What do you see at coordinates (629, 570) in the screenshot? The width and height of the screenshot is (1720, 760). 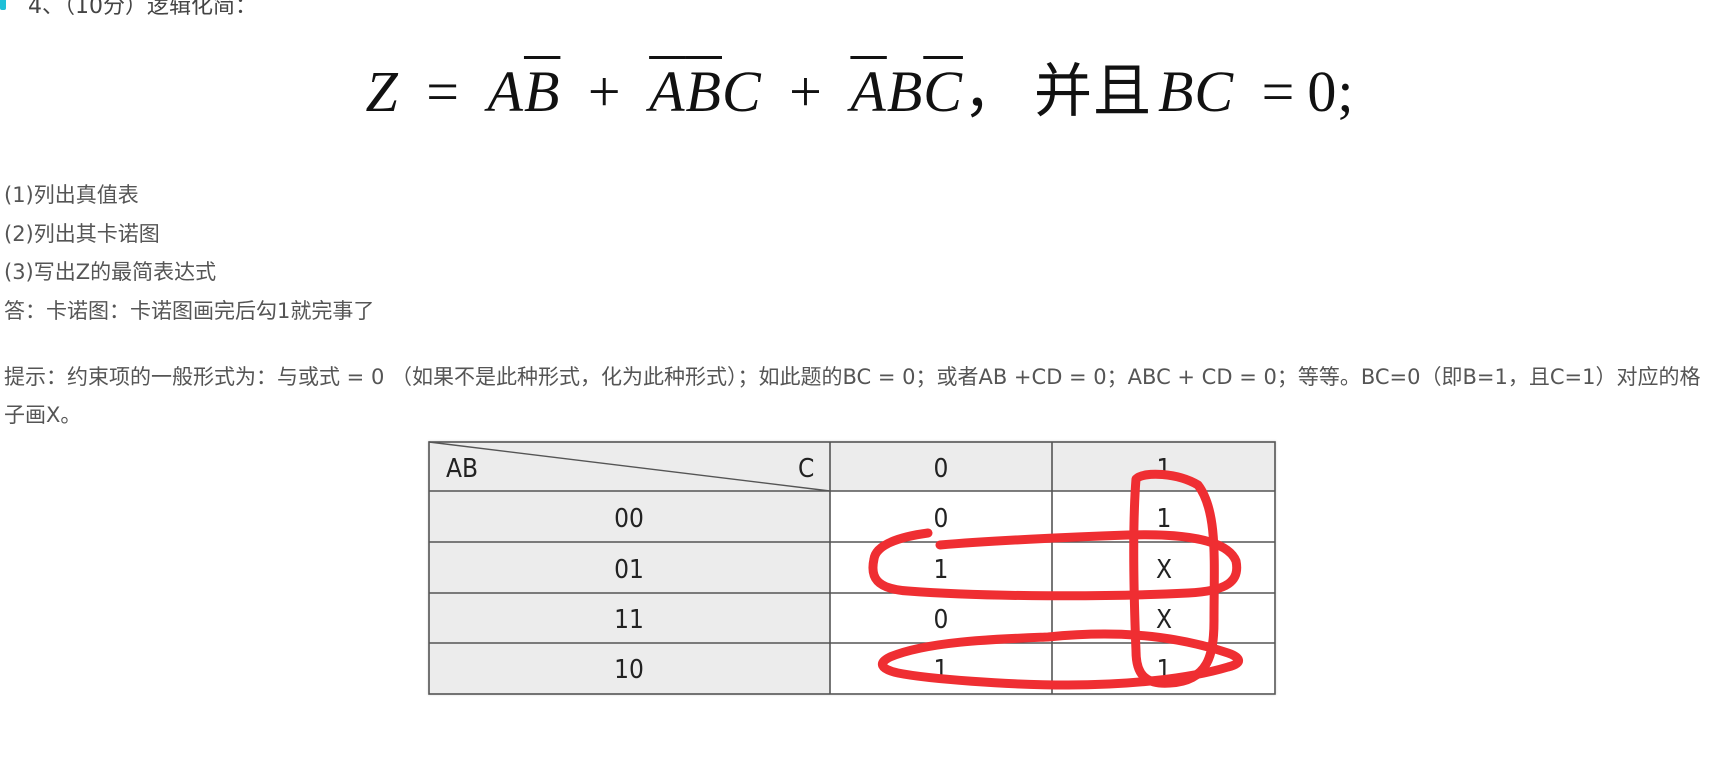 I see `kmap-row-label-01: 01` at bounding box center [629, 570].